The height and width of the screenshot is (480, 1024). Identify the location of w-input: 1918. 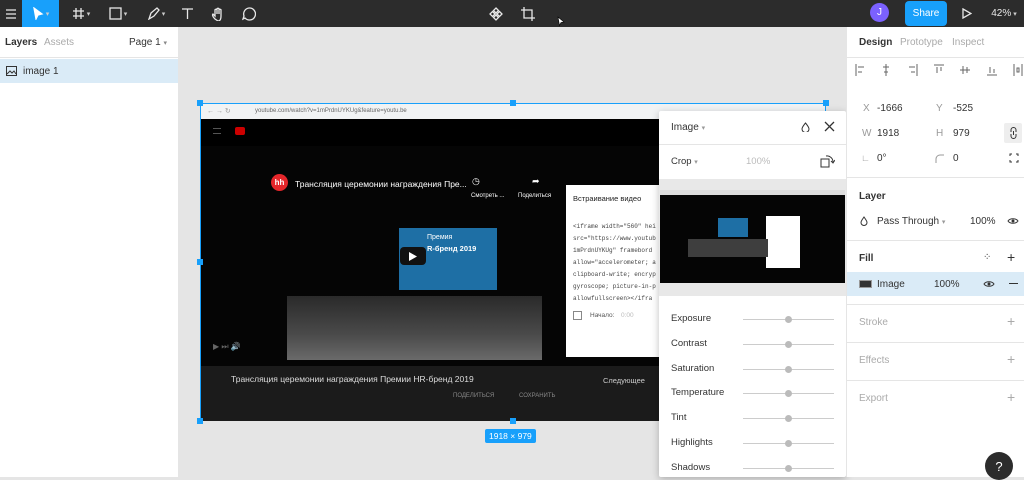
(888, 133).